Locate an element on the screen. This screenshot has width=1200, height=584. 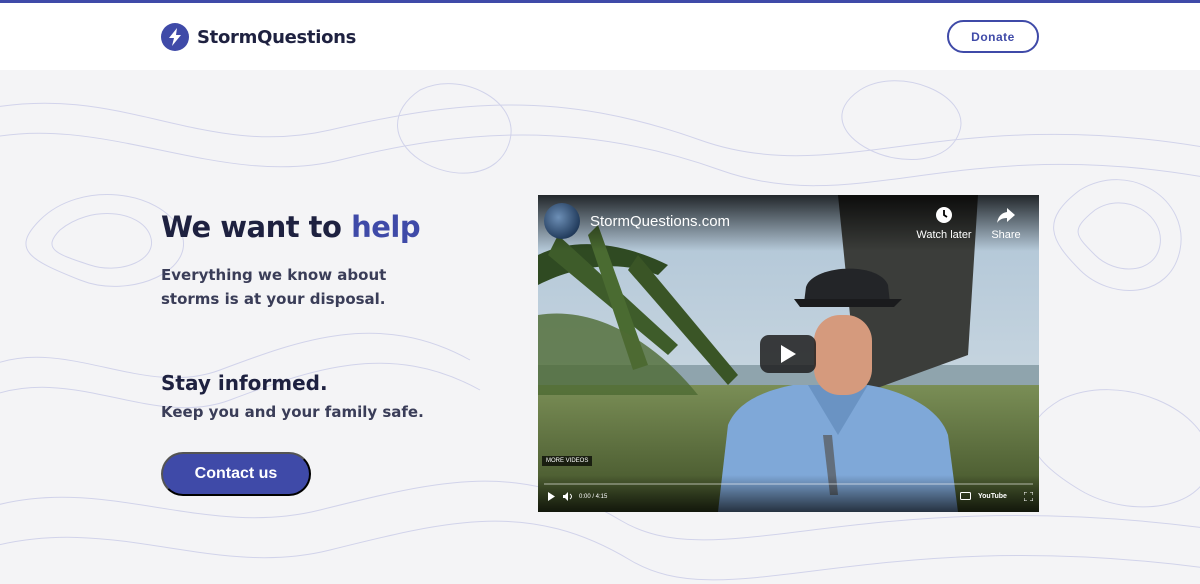
video-title-bar: StormQuestions.com Watch later Share is located at coordinates (788, 223).